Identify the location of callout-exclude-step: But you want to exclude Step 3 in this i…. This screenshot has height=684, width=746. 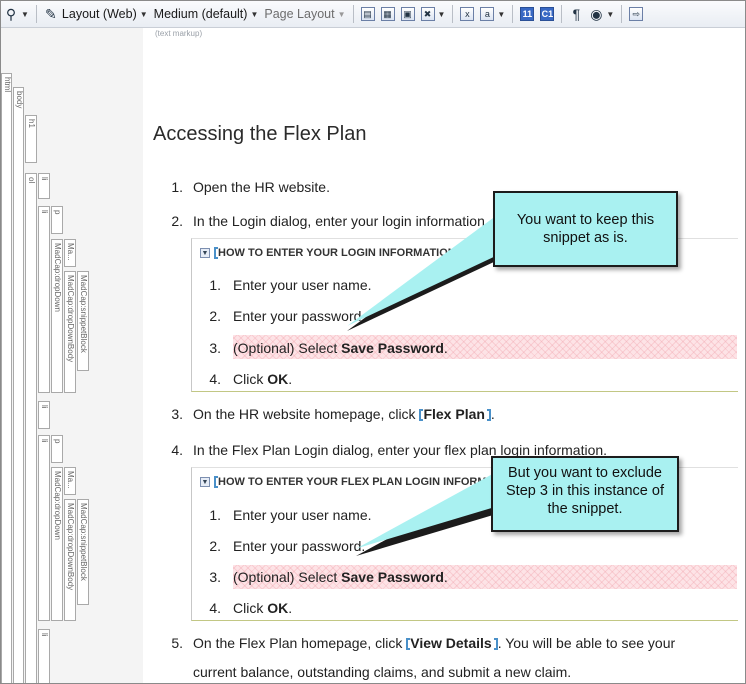
(585, 494).